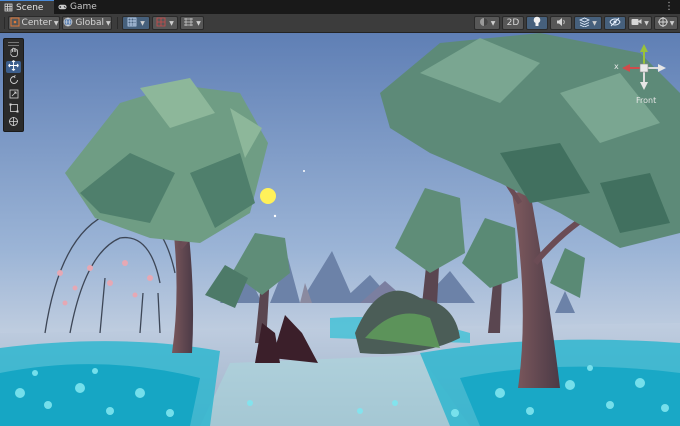  Describe the element at coordinates (188, 23) in the screenshot. I see `grid-plane-icon` at that location.